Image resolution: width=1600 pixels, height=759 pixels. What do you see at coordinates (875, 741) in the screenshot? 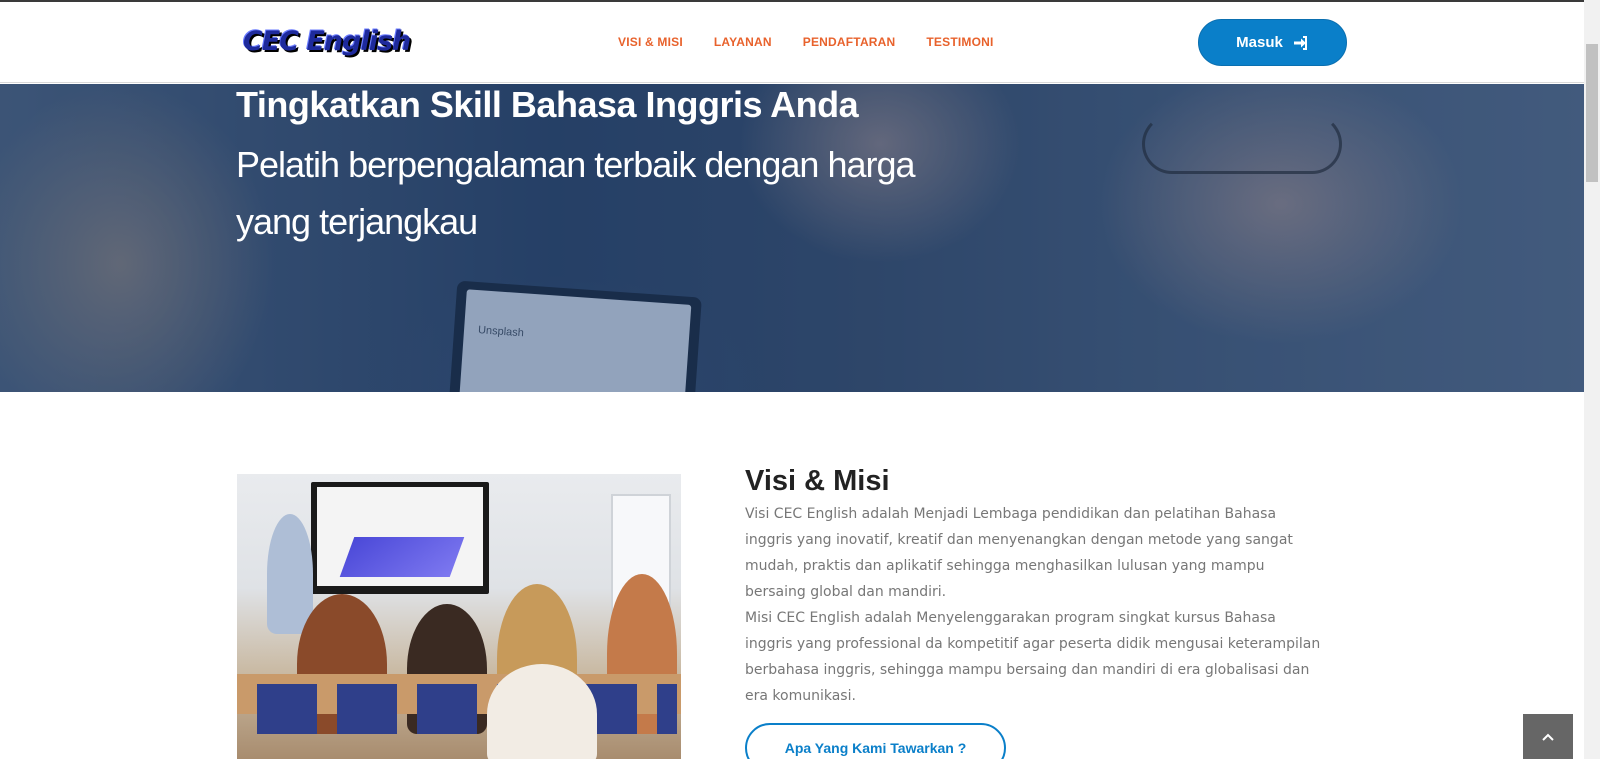
I see `offer-button: Apa Yang Kami Tawarkan ?` at bounding box center [875, 741].